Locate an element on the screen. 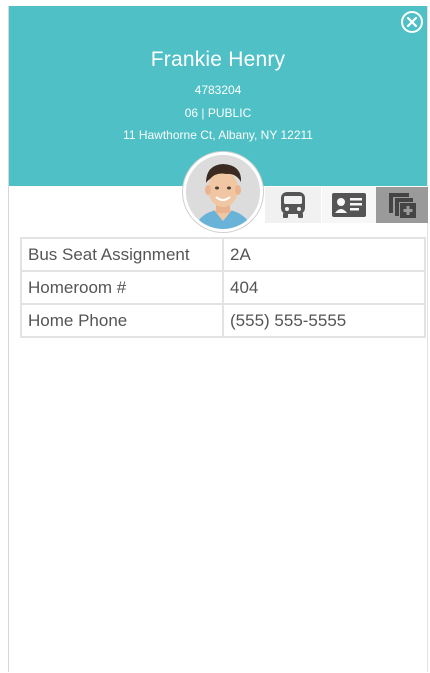 This screenshot has height=673, width=430. tab-bus is located at coordinates (293, 205).